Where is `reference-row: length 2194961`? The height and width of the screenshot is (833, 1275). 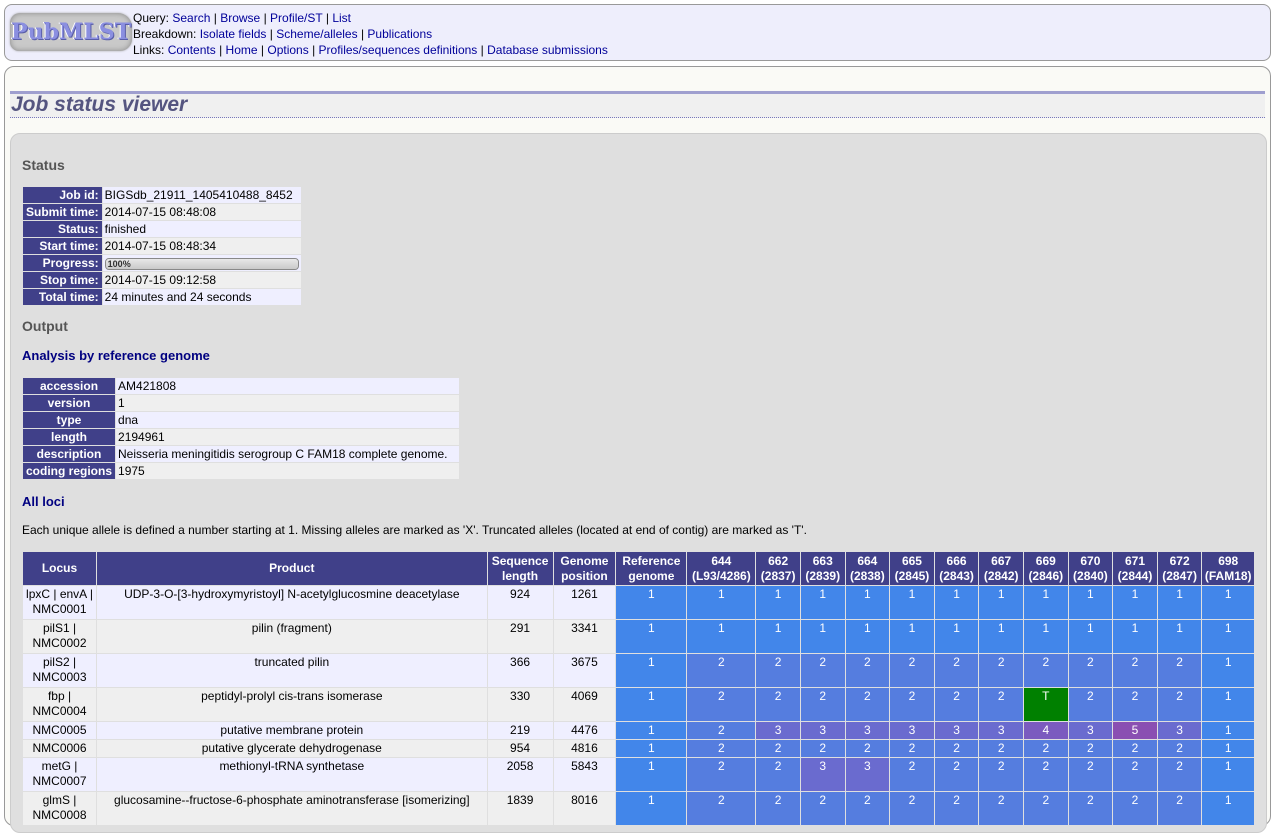 reference-row: length 2194961 is located at coordinates (241, 437).